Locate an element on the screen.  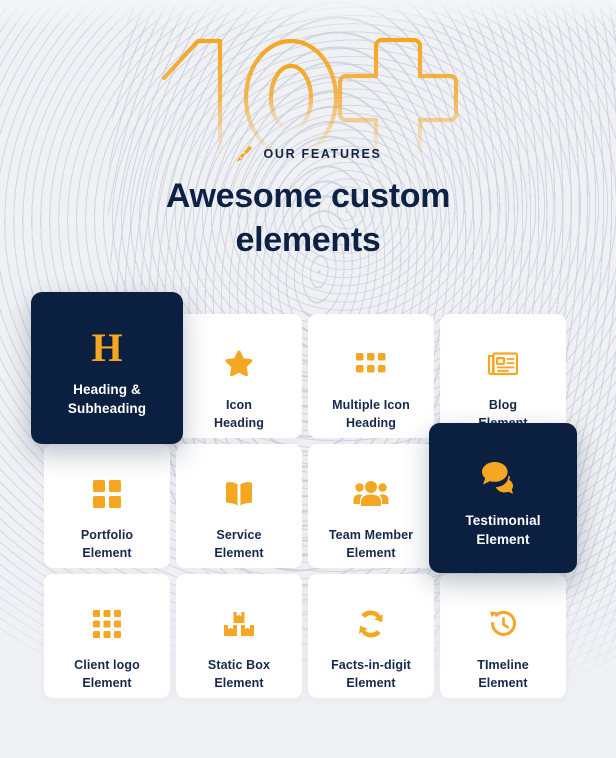
feature-card-multiple-icon-heading: Multiple Icon Heading is located at coordinates (371, 376).